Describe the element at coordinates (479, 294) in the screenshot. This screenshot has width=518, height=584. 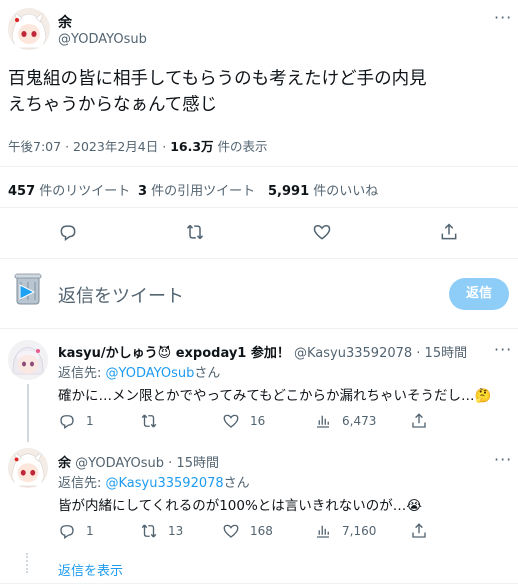
I see `reply-submit-button: 返信` at that location.